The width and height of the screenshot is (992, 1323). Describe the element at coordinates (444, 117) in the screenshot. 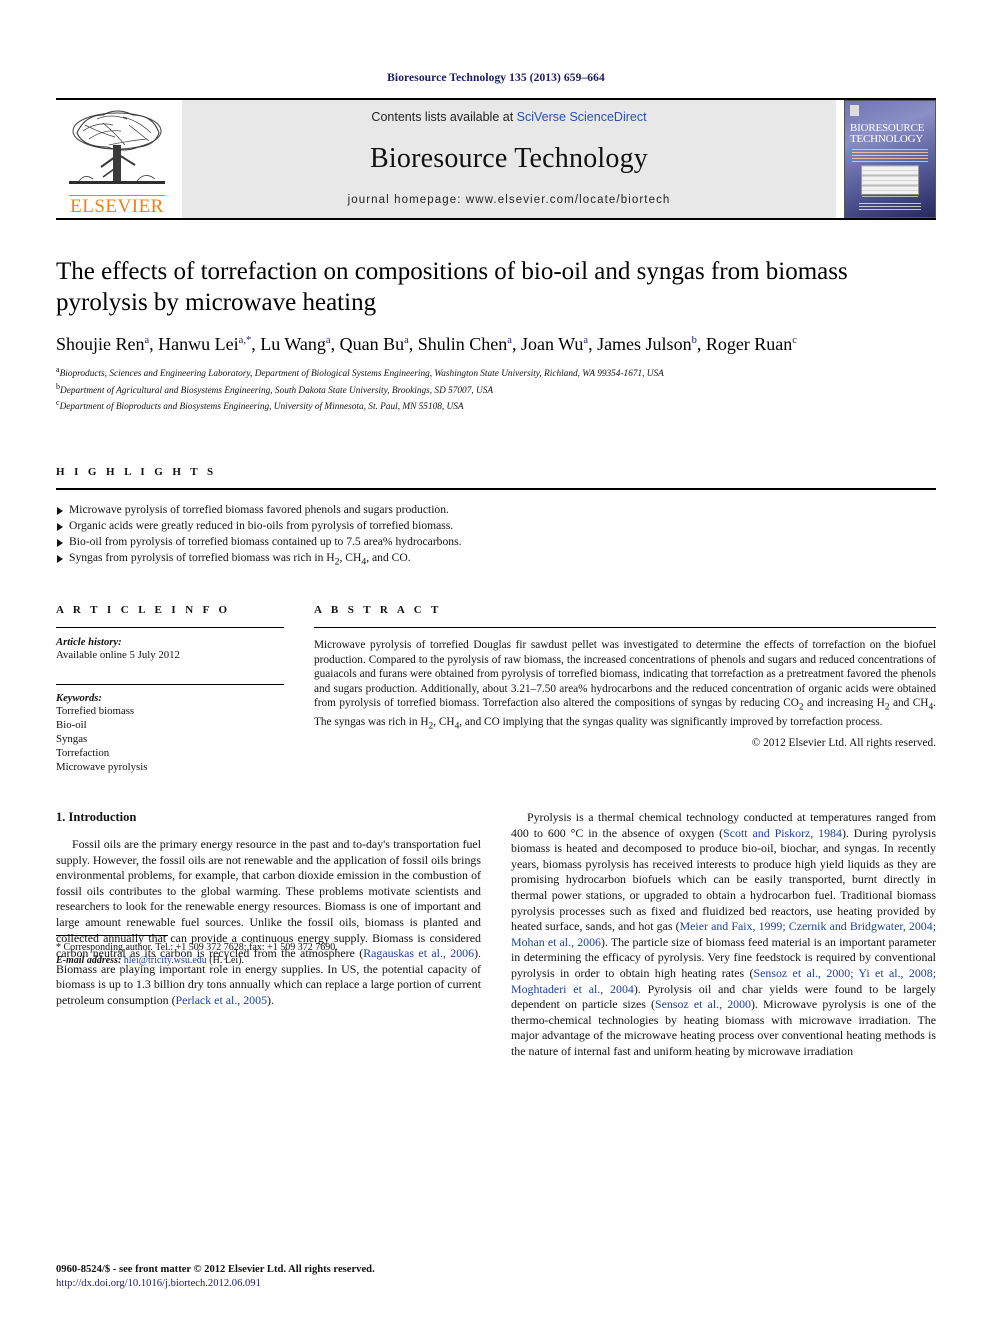

I see `contents-prefix: Contents lists available at` at that location.